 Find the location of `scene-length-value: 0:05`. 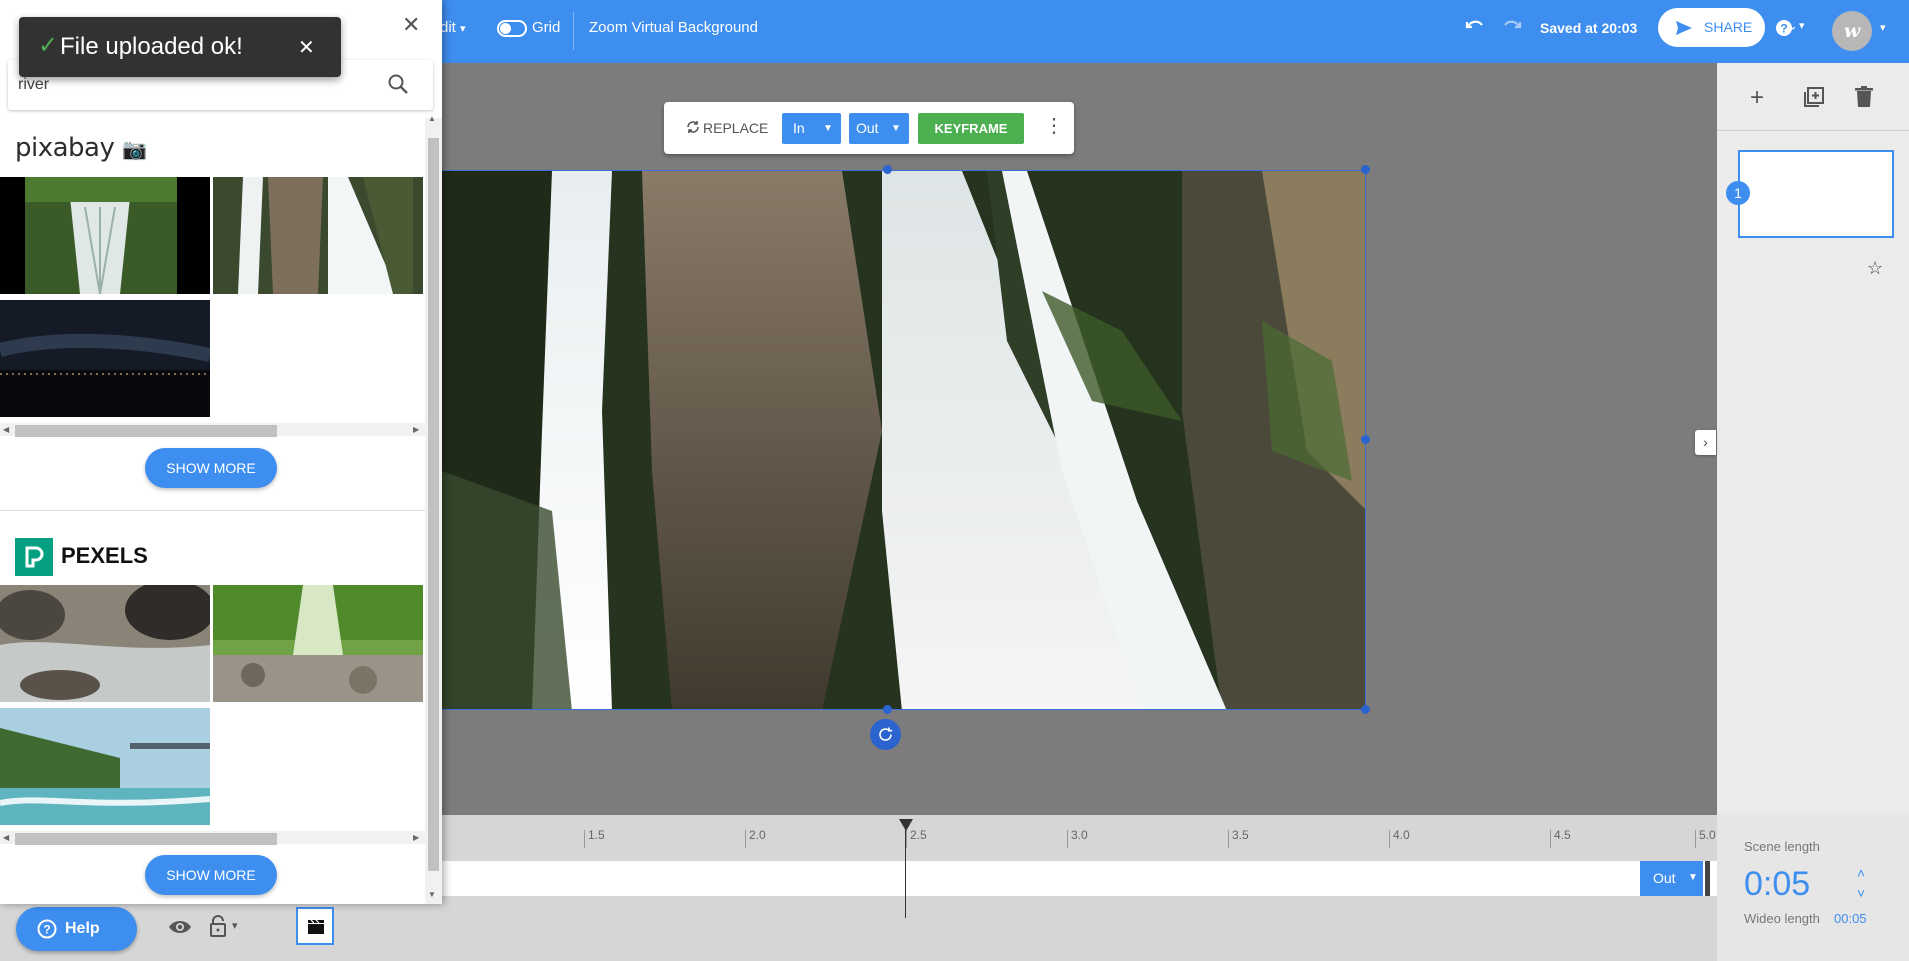

scene-length-value: 0:05 is located at coordinates (1777, 884).